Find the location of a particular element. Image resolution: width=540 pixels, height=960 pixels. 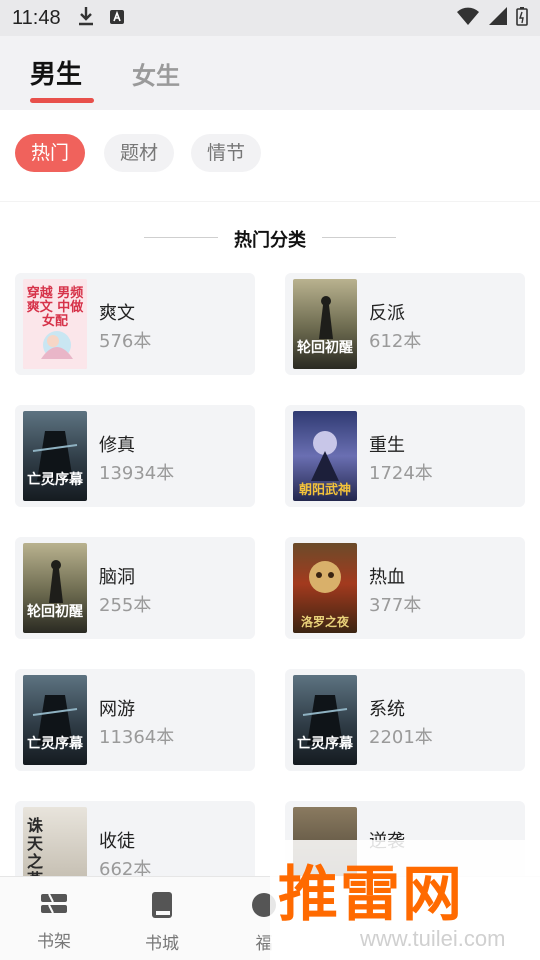

category-card-naodong: 轮回初醒 脑洞 255本 is located at coordinates (135, 588).